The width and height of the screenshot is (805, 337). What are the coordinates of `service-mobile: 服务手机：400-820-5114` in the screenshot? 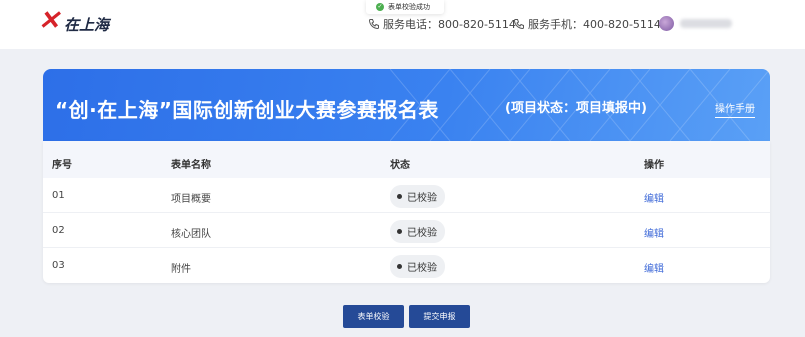 It's located at (587, 24).